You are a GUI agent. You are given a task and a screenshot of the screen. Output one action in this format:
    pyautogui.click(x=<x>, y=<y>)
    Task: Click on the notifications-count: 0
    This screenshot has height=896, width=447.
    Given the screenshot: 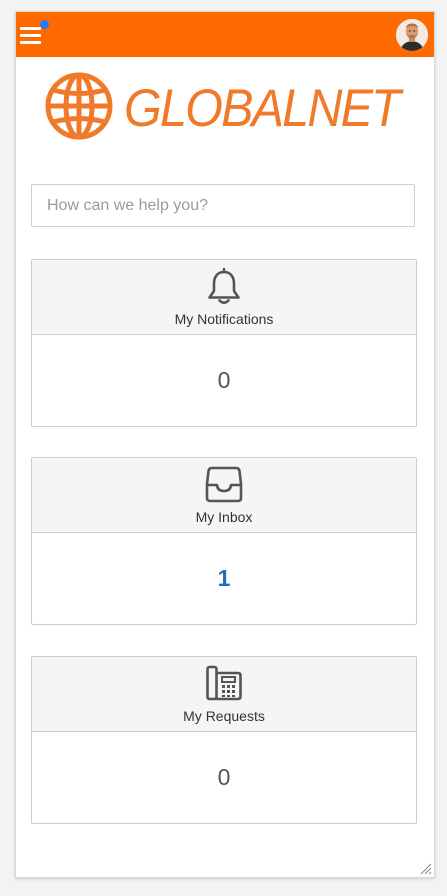 What is the action you would take?
    pyautogui.click(x=224, y=380)
    